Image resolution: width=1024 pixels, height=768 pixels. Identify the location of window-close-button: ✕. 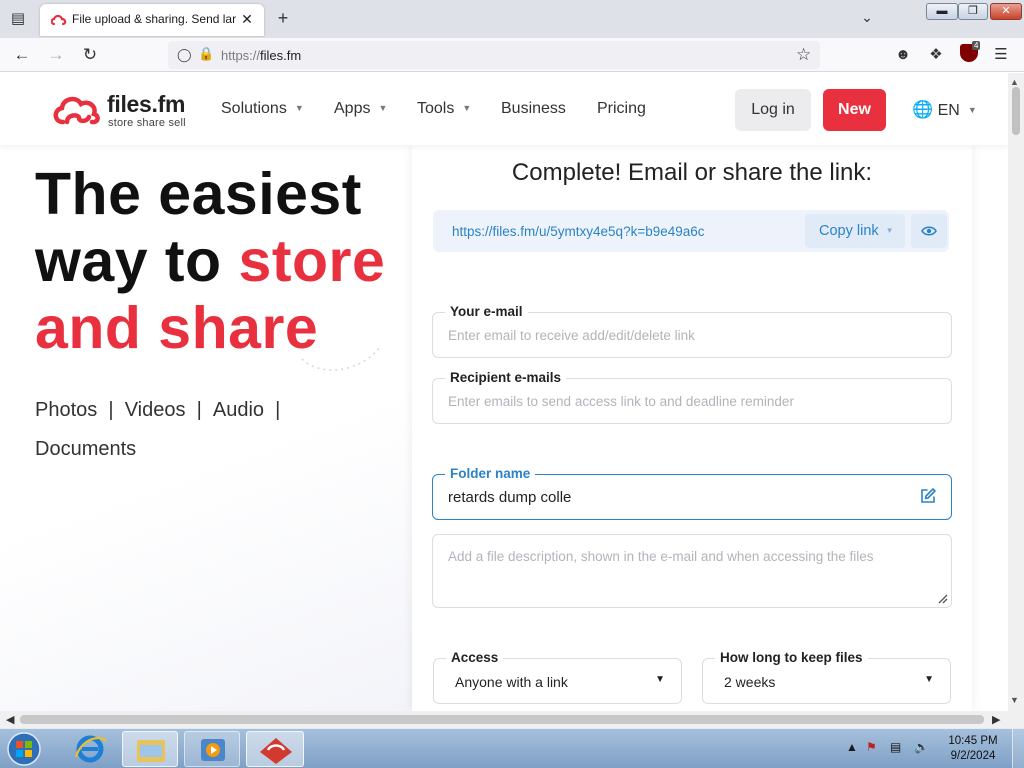
(1006, 11).